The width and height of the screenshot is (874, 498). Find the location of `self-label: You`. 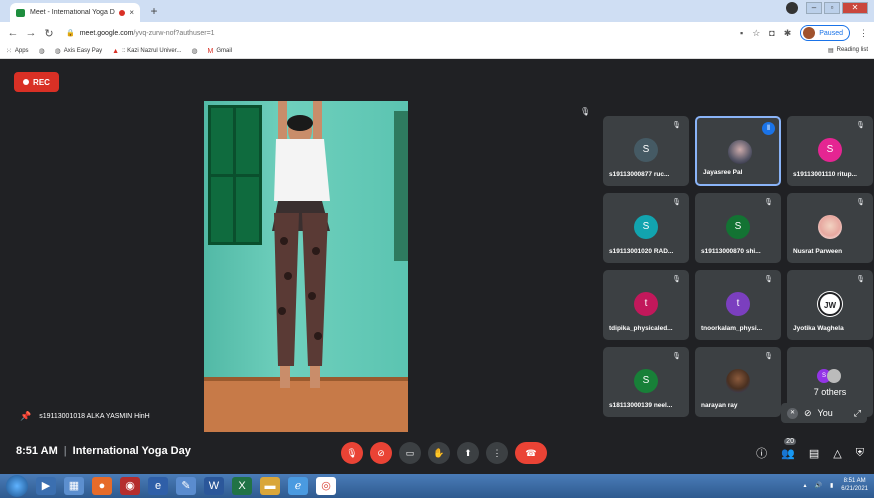

self-label: You is located at coordinates (825, 413).